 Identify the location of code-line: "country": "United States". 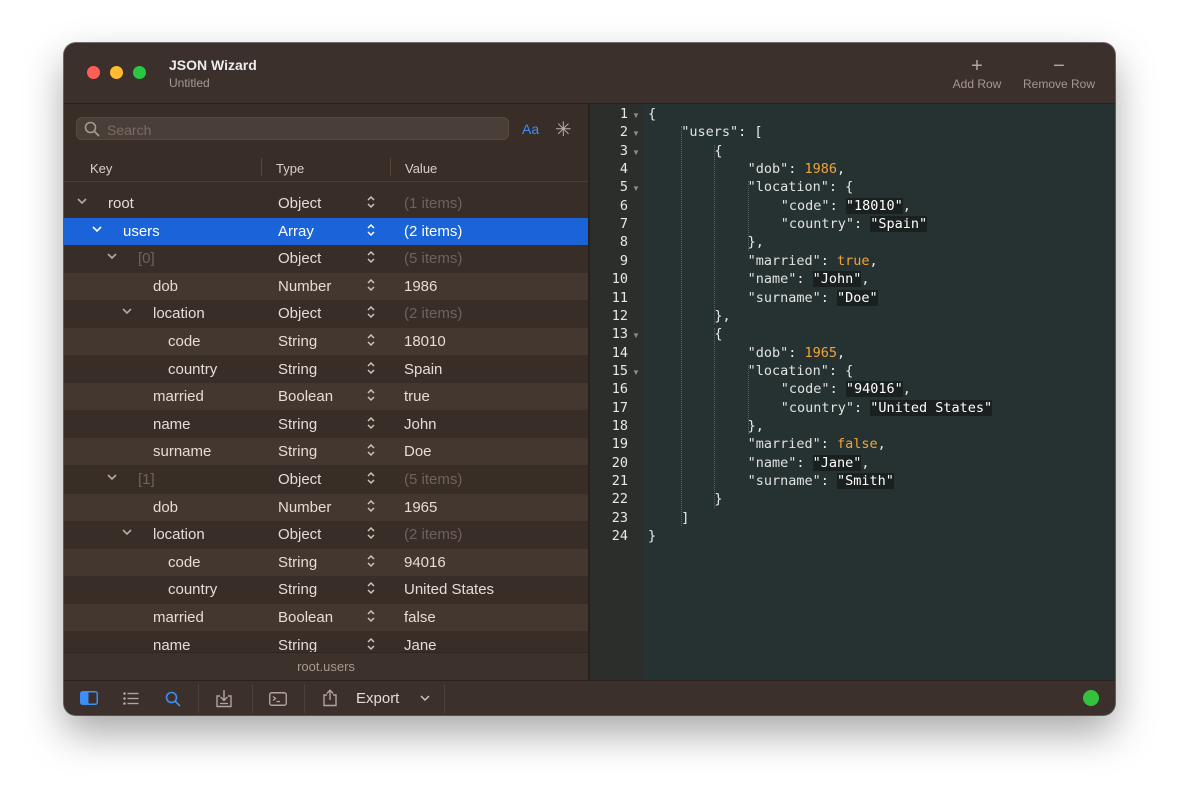
(887, 407).